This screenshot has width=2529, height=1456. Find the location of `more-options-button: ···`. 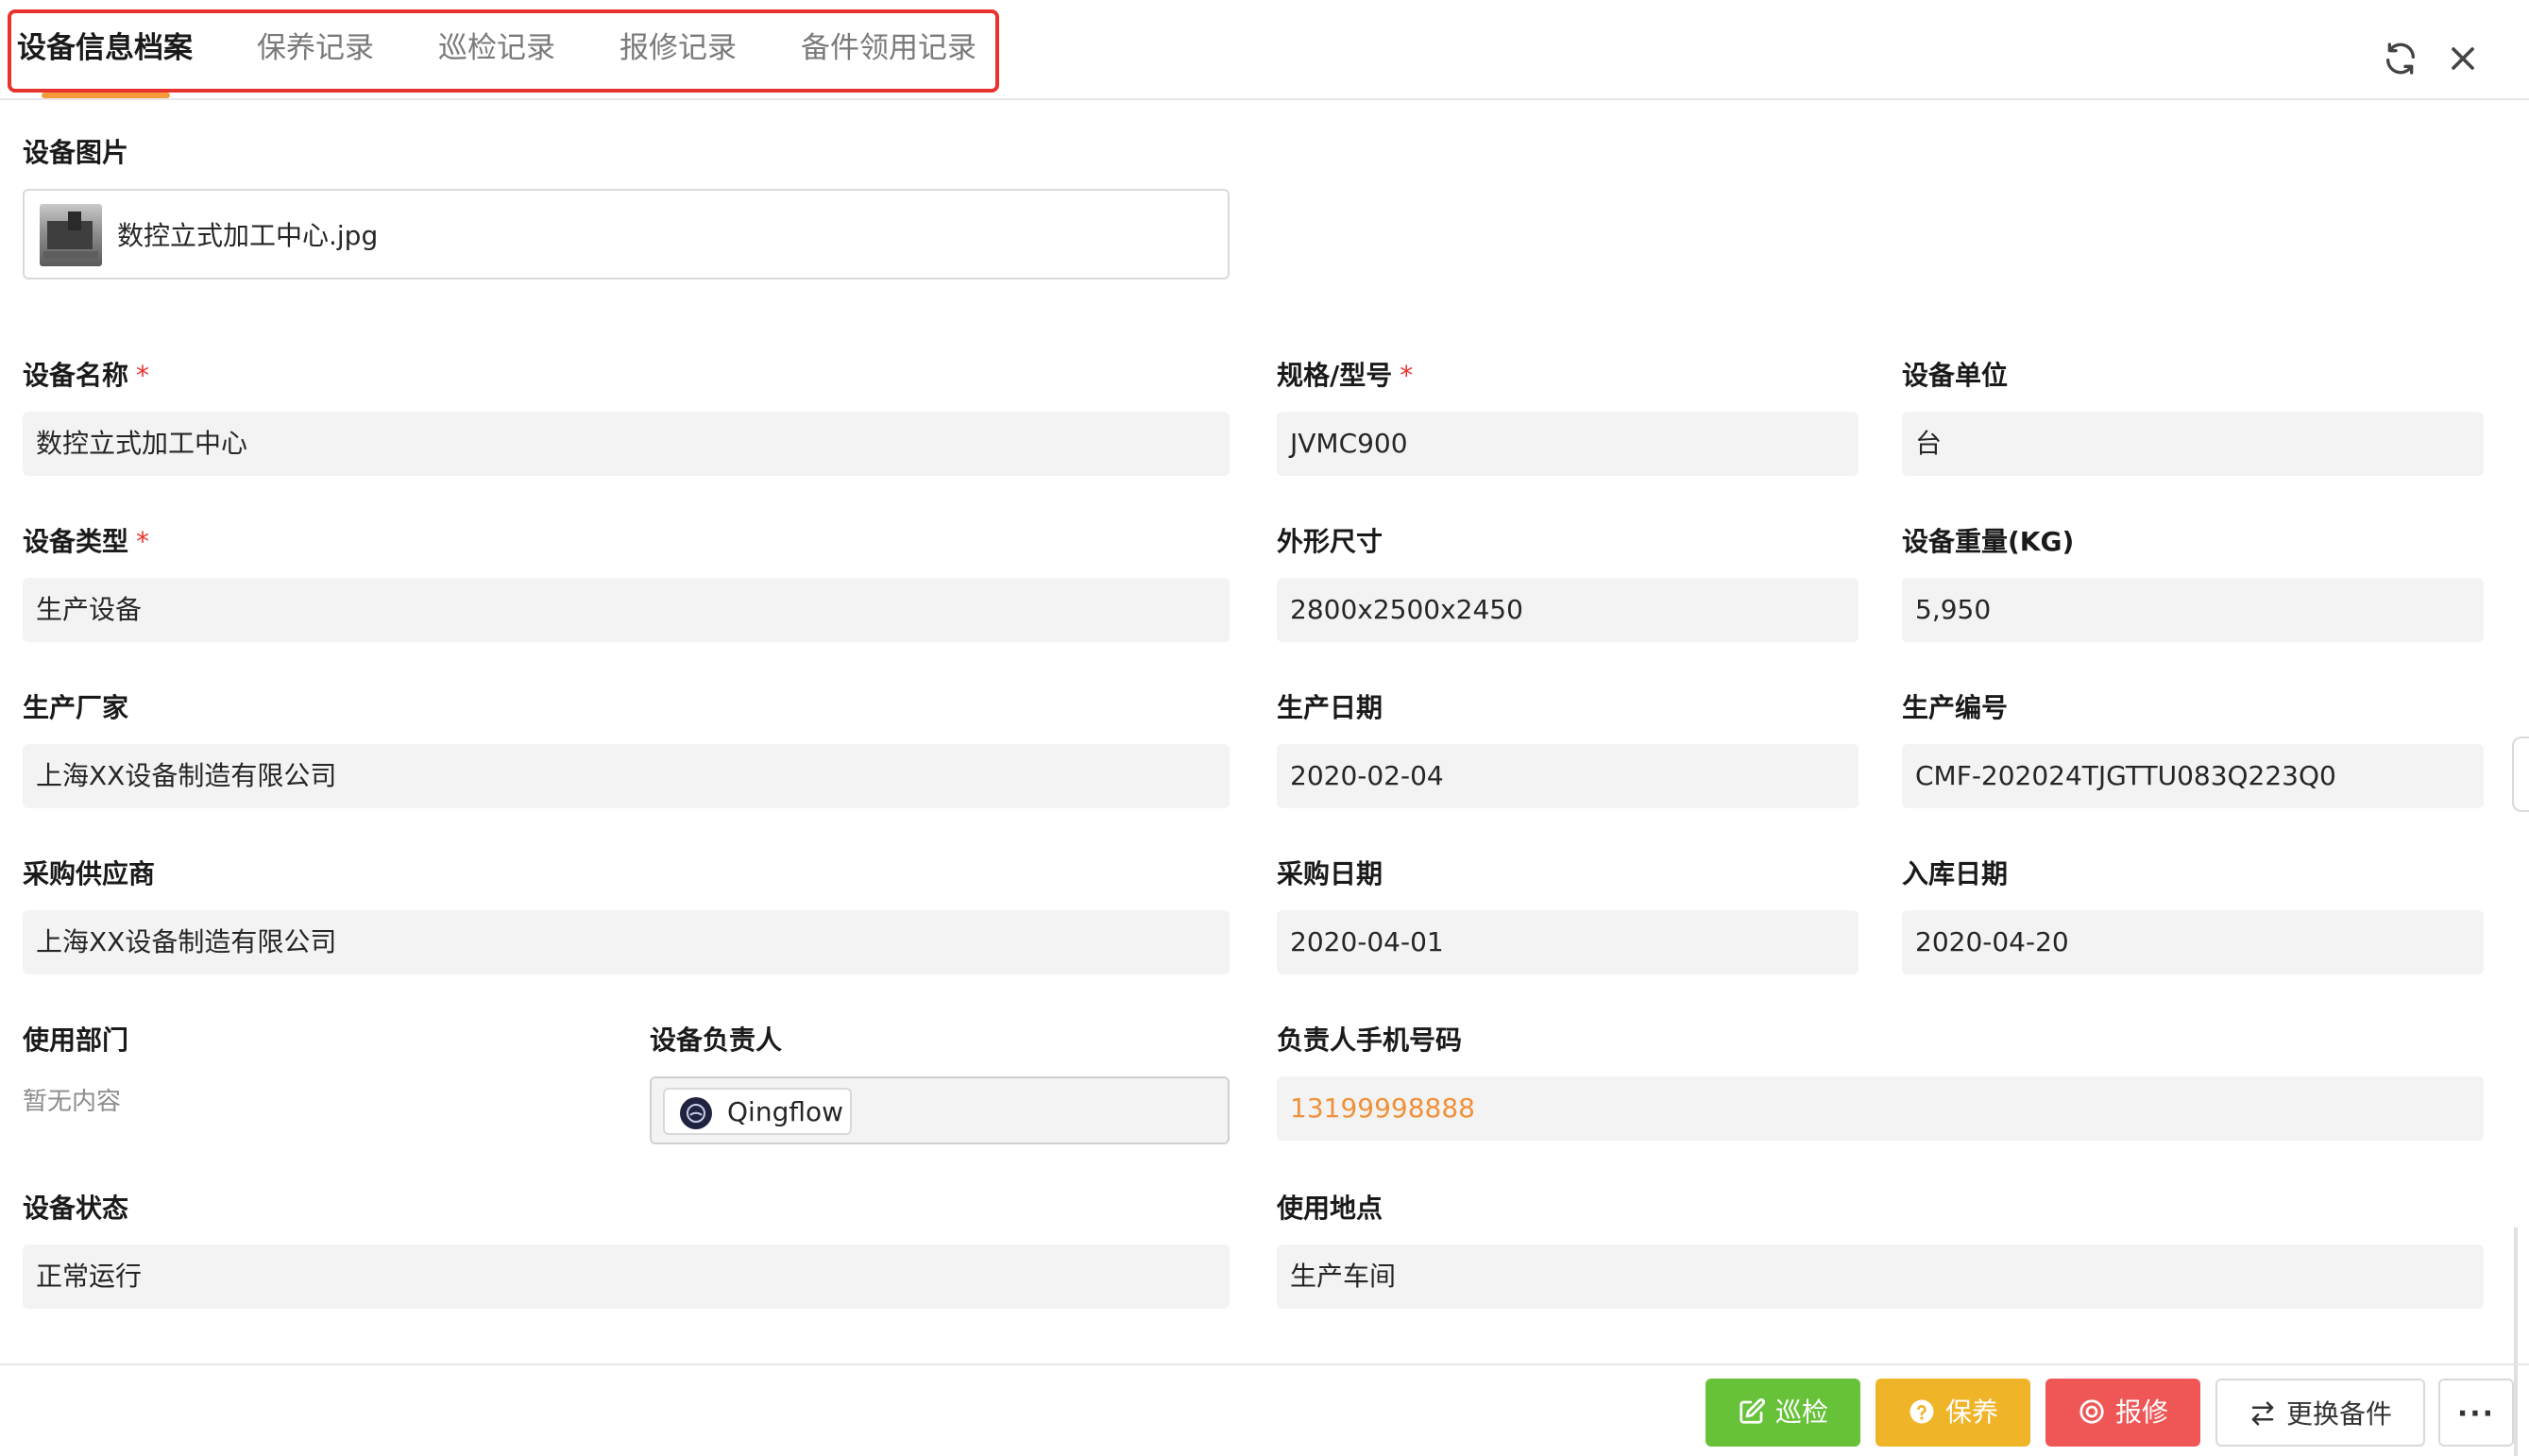

more-options-button: ··· is located at coordinates (2476, 1413).